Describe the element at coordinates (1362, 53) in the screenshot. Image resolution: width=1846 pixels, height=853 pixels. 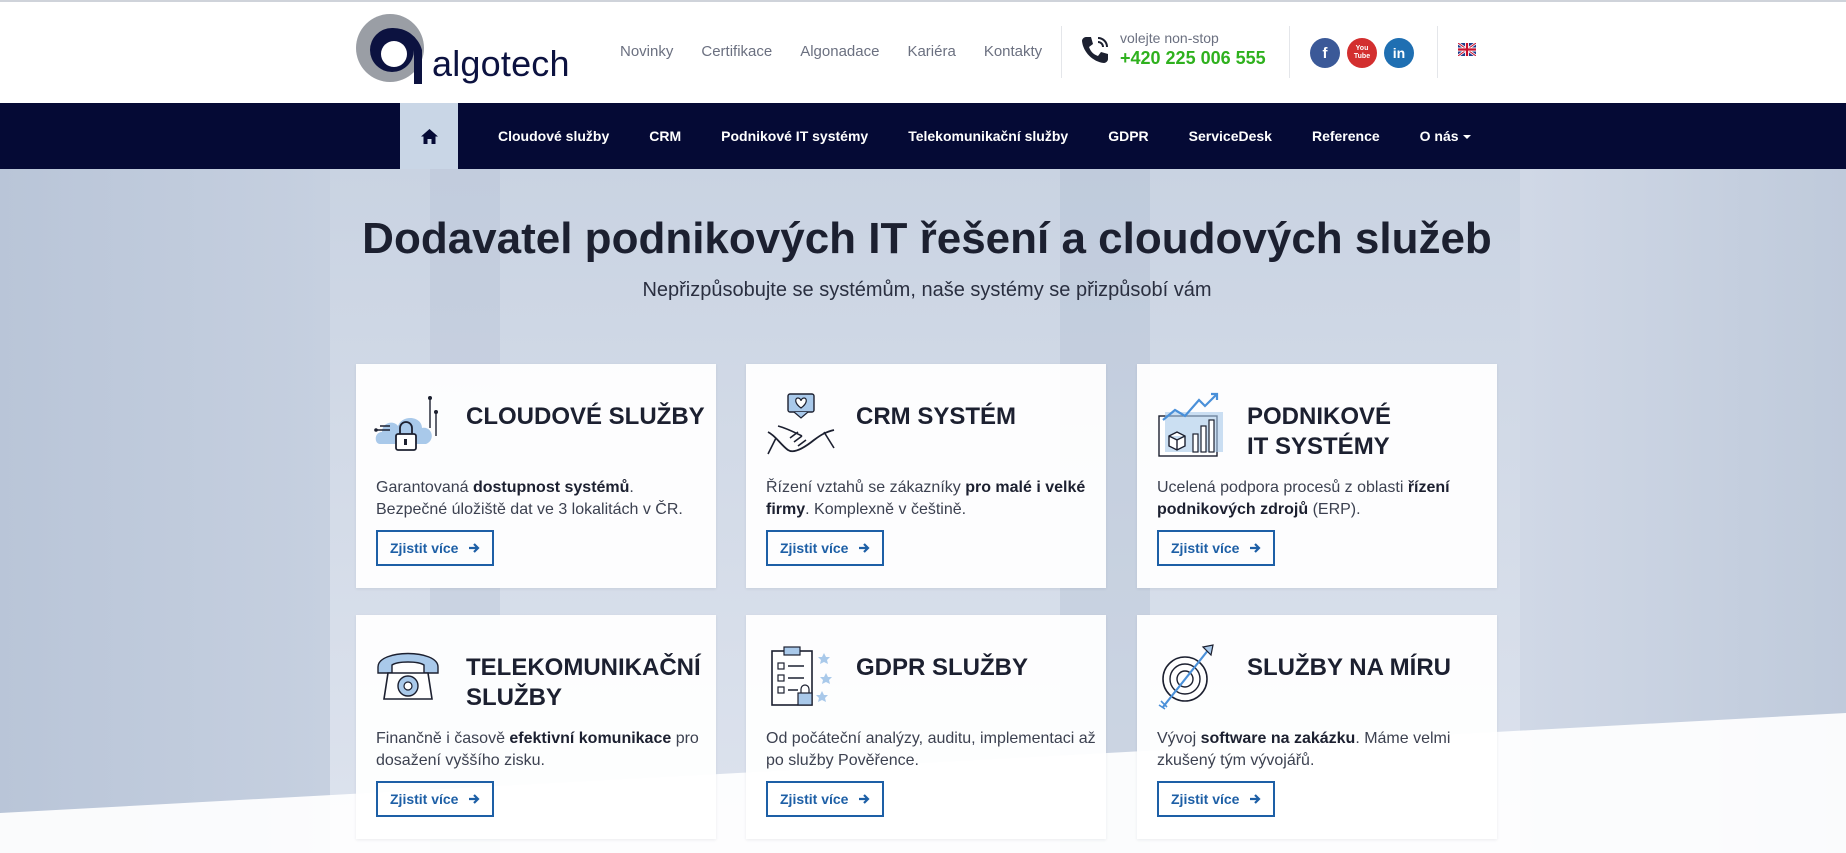
I see `youtube-icon: You Tube` at that location.